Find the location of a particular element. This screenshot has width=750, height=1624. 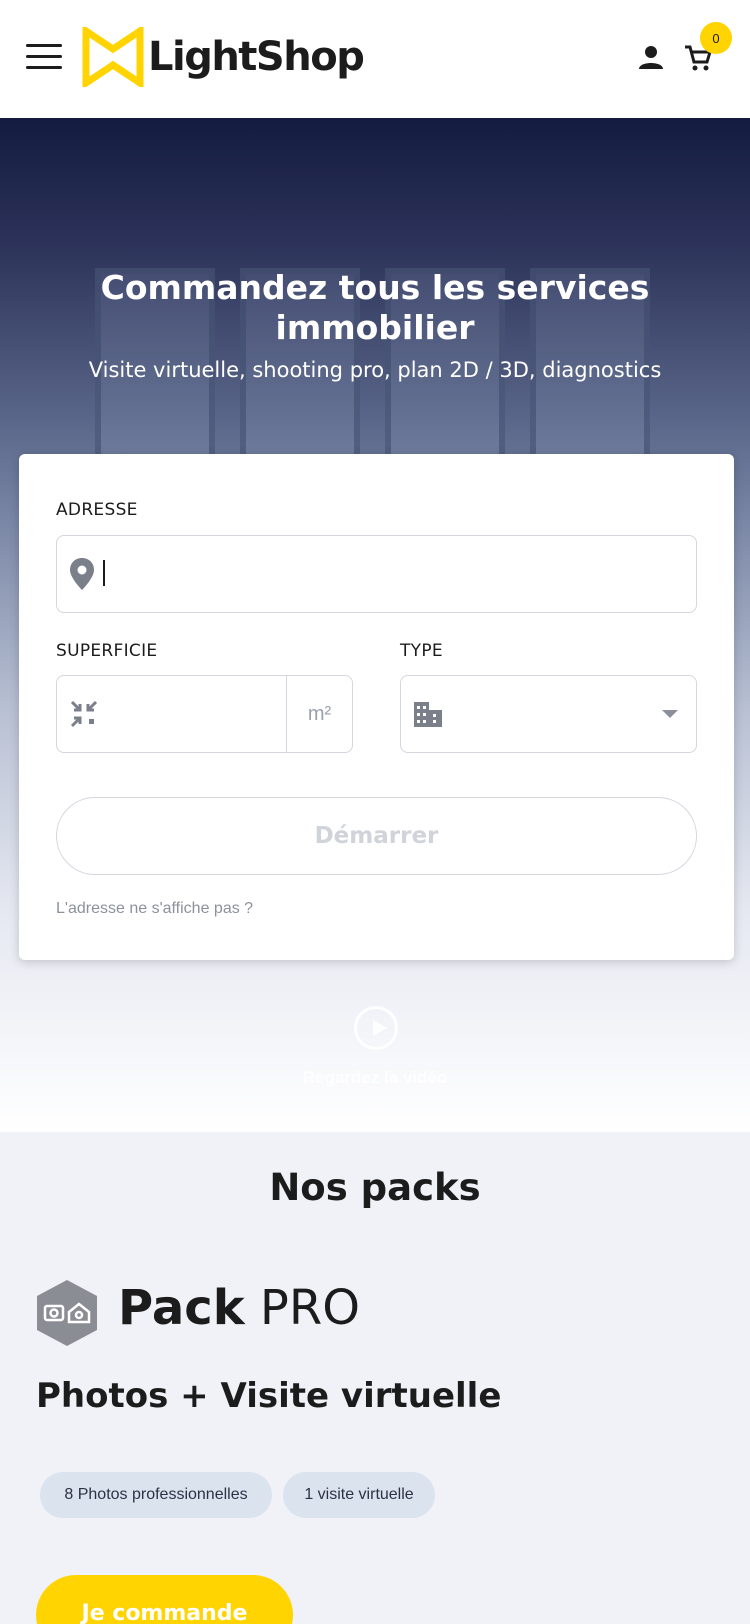

pack-name: Pack PRO is located at coordinates (239, 1308).